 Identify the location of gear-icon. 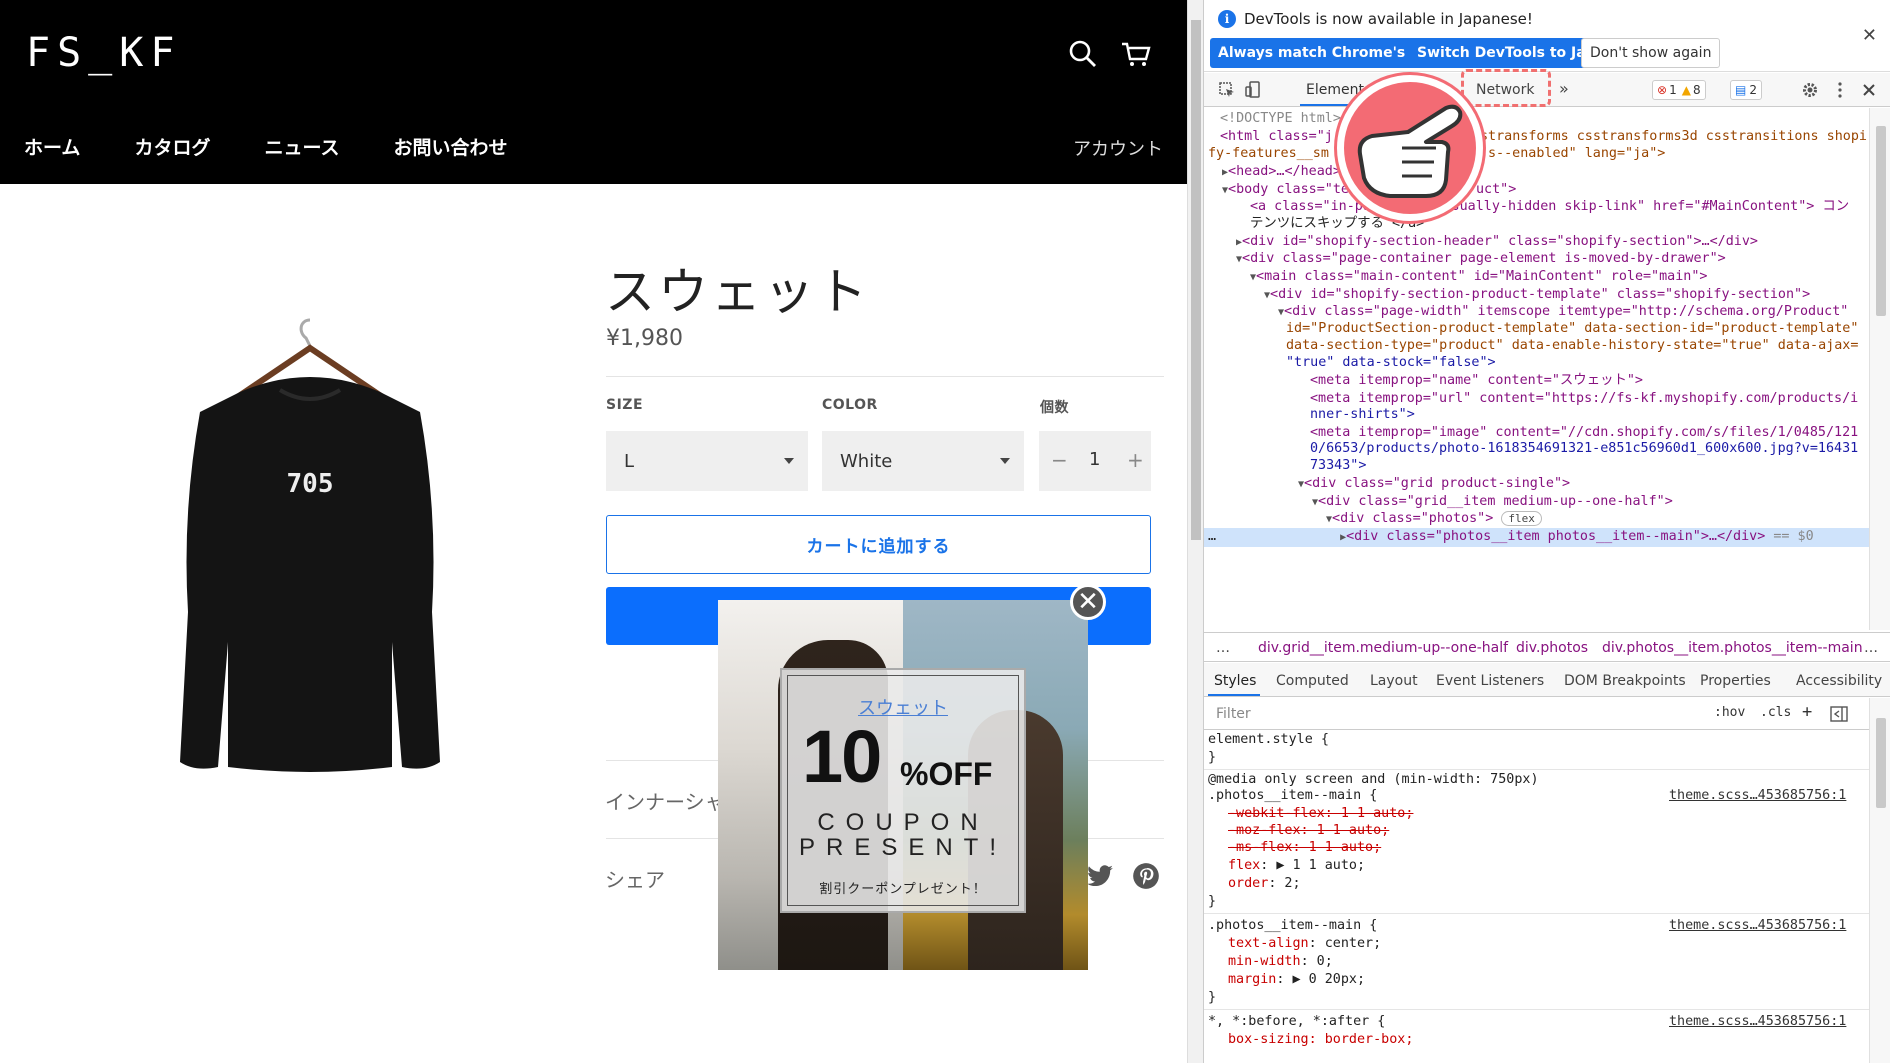
(1810, 90).